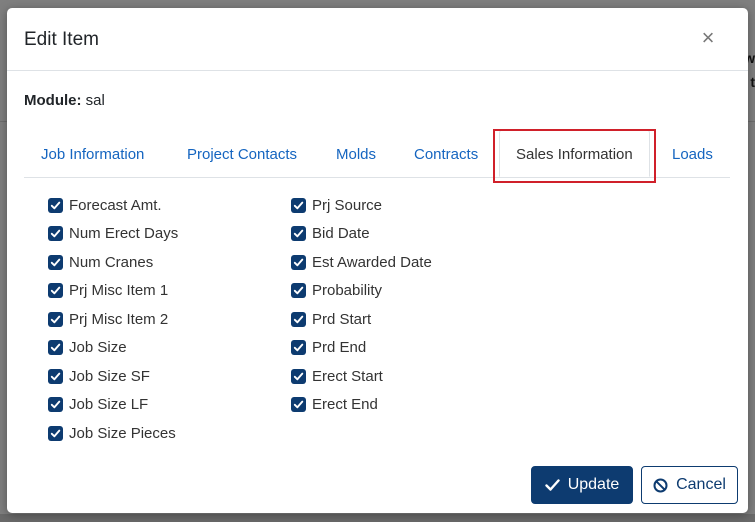 This screenshot has width=755, height=522. I want to click on update-button: Update, so click(582, 485).